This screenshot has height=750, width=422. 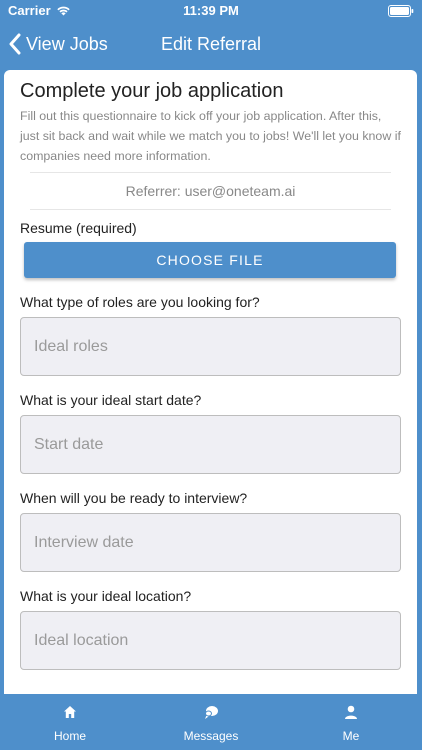 What do you see at coordinates (351, 736) in the screenshot?
I see `tab-me-label: Me` at bounding box center [351, 736].